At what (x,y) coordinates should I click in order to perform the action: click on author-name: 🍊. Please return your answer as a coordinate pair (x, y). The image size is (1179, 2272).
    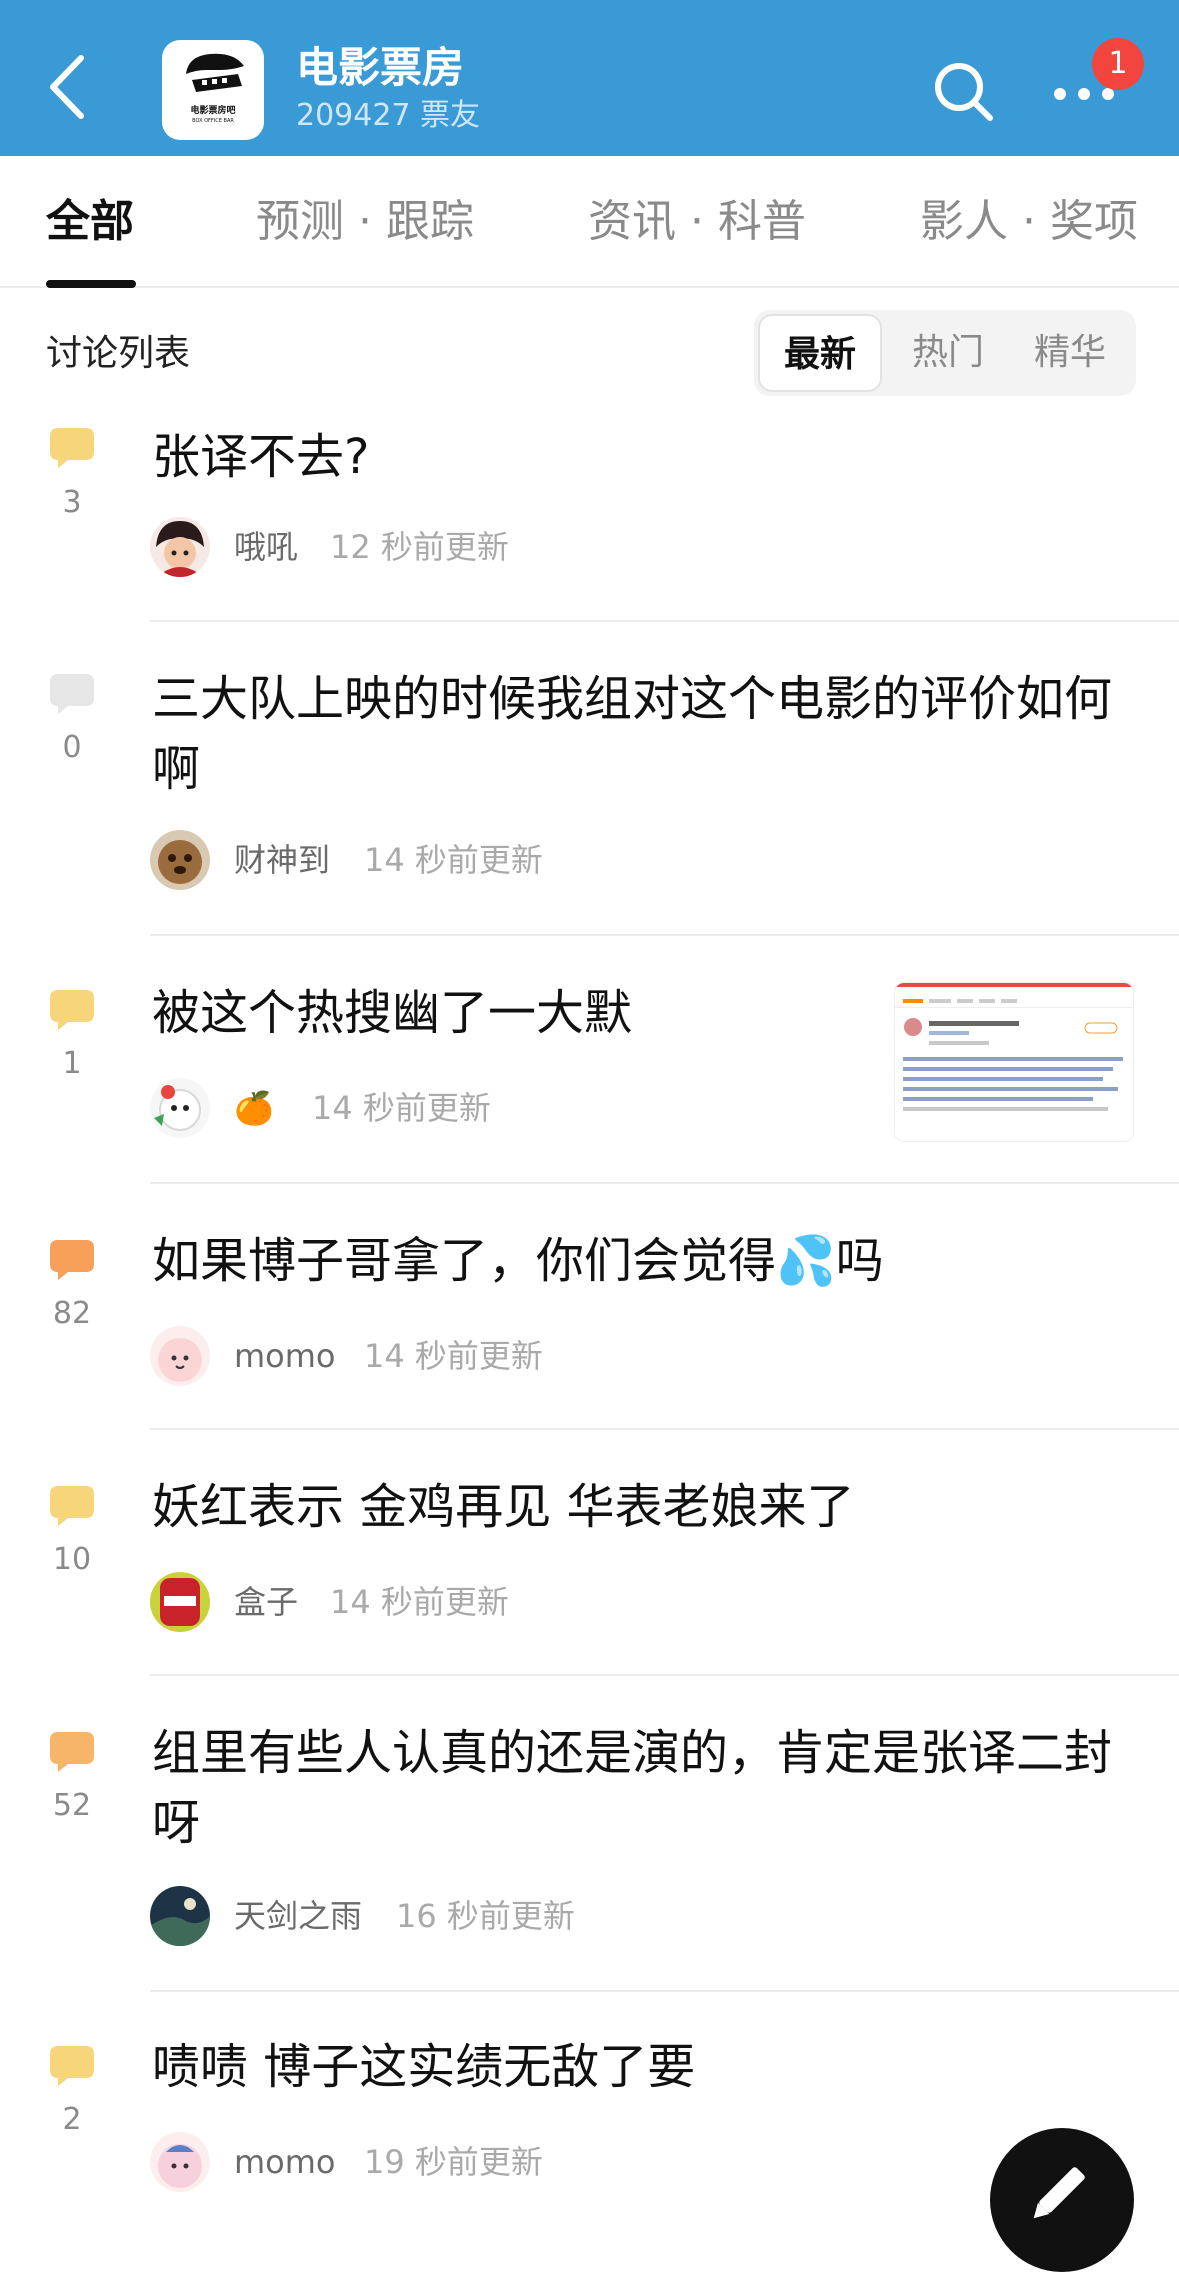
    Looking at the image, I should click on (254, 1108).